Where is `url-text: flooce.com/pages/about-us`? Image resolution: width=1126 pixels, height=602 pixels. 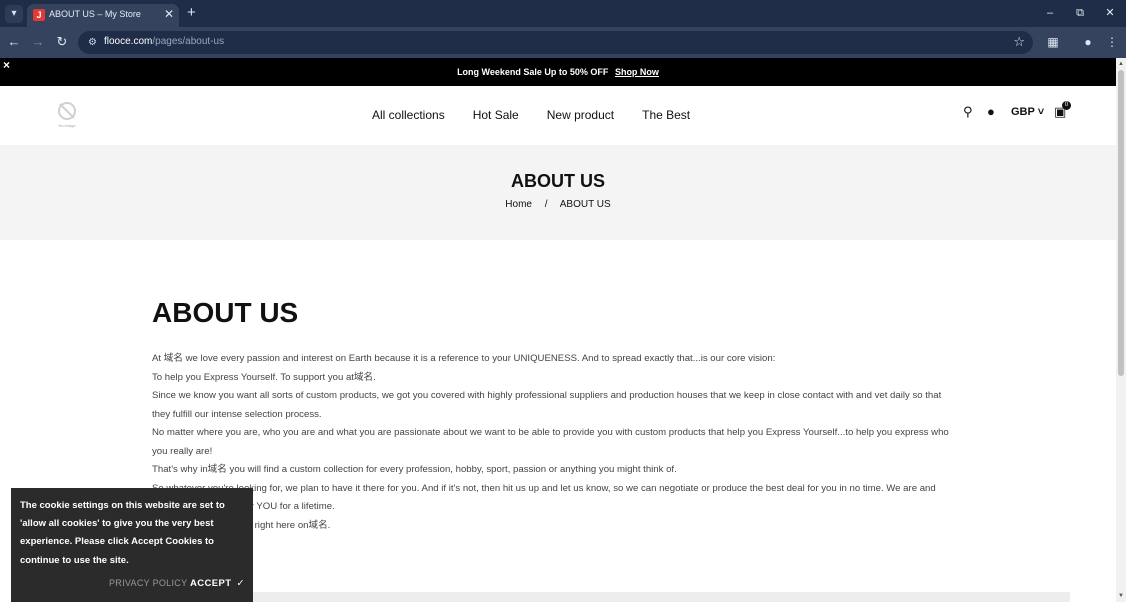
url-text: flooce.com/pages/about-us is located at coordinates (164, 41).